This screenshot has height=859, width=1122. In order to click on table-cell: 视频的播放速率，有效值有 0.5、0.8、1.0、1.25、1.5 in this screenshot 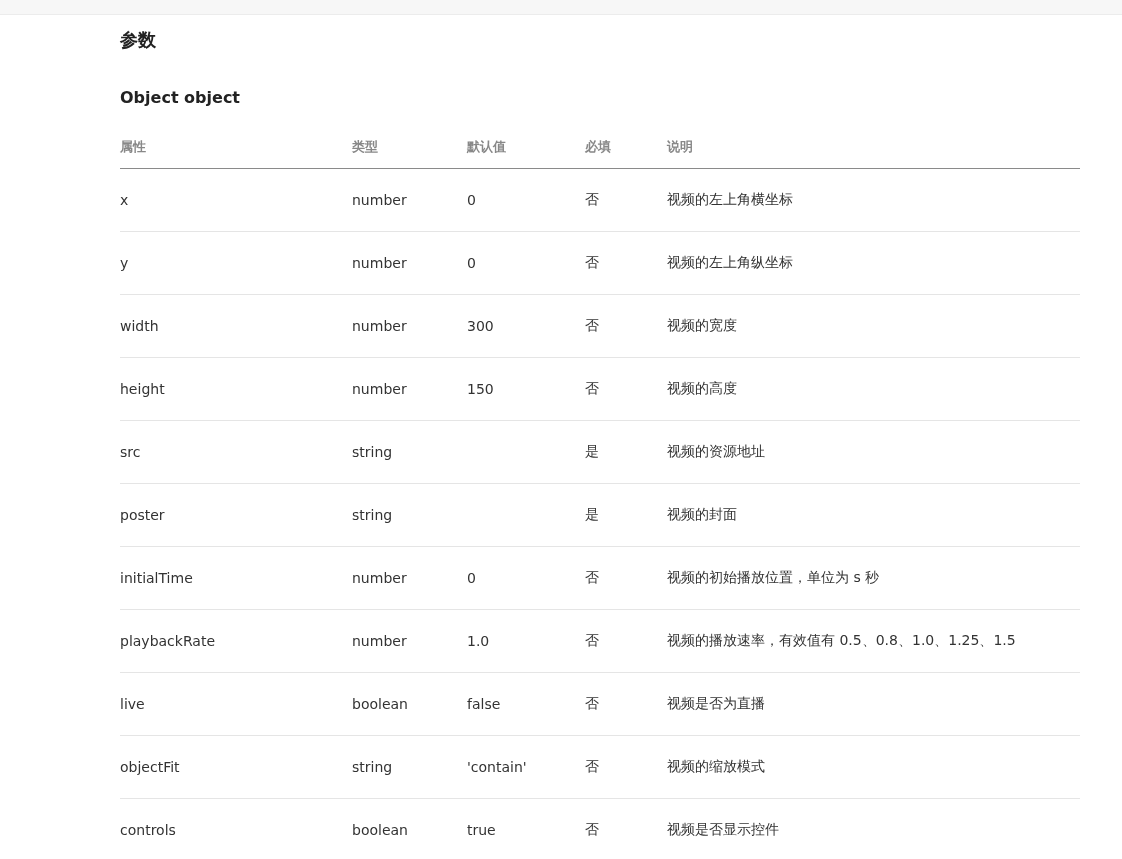, I will do `click(841, 640)`.